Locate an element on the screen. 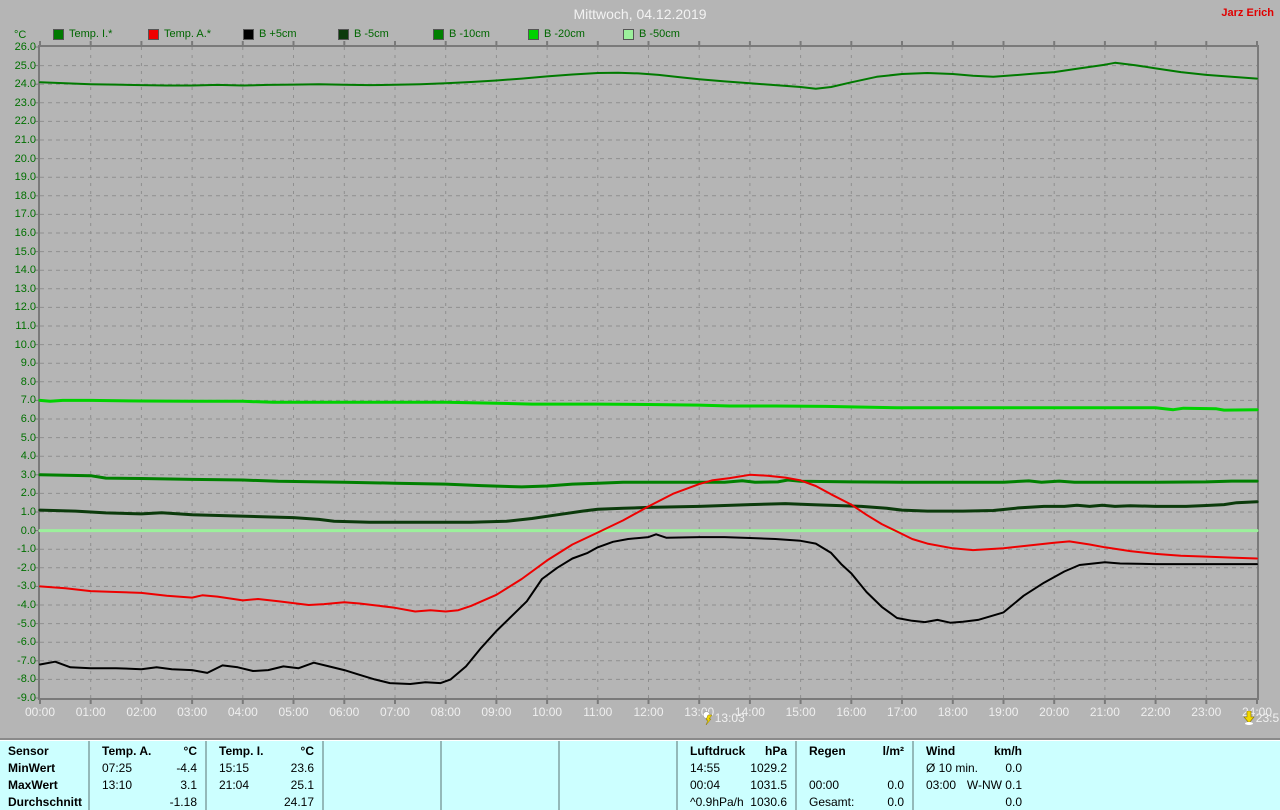 The width and height of the screenshot is (1280, 810). x-tick-label: 03:00 is located at coordinates (192, 712).